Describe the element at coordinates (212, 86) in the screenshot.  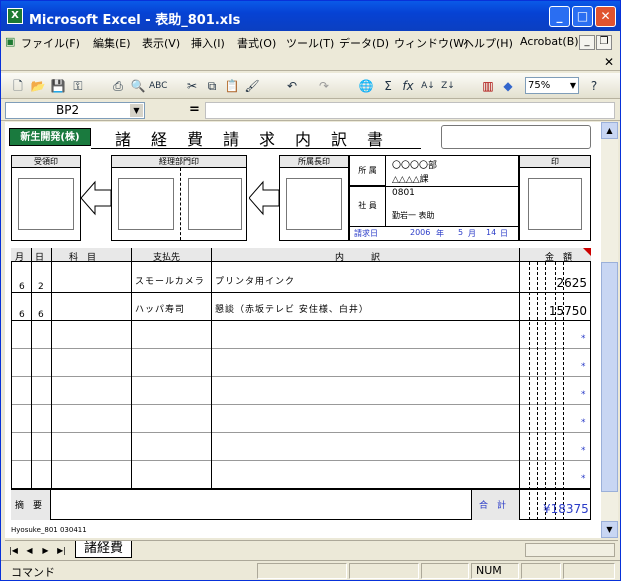
I see `copy-icon: ⧉` at that location.